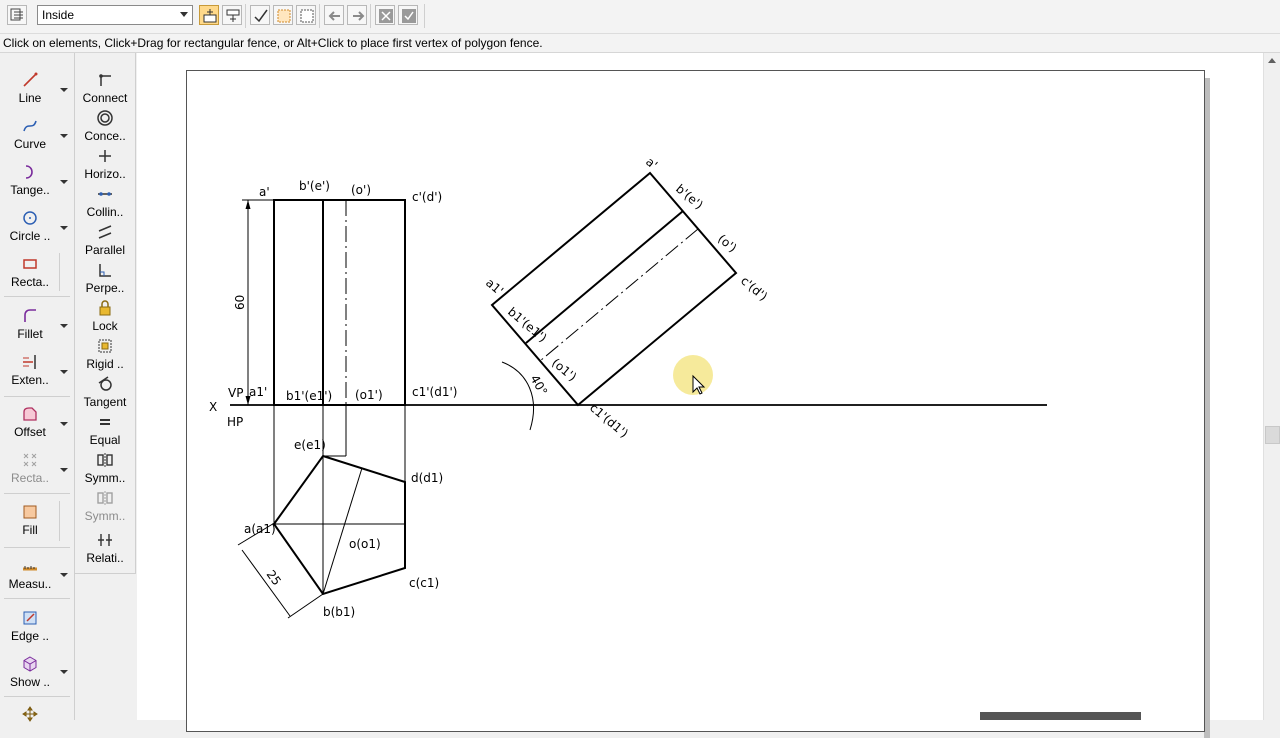 This screenshot has width=1280, height=738. I want to click on tangent-icon, so click(105, 383).